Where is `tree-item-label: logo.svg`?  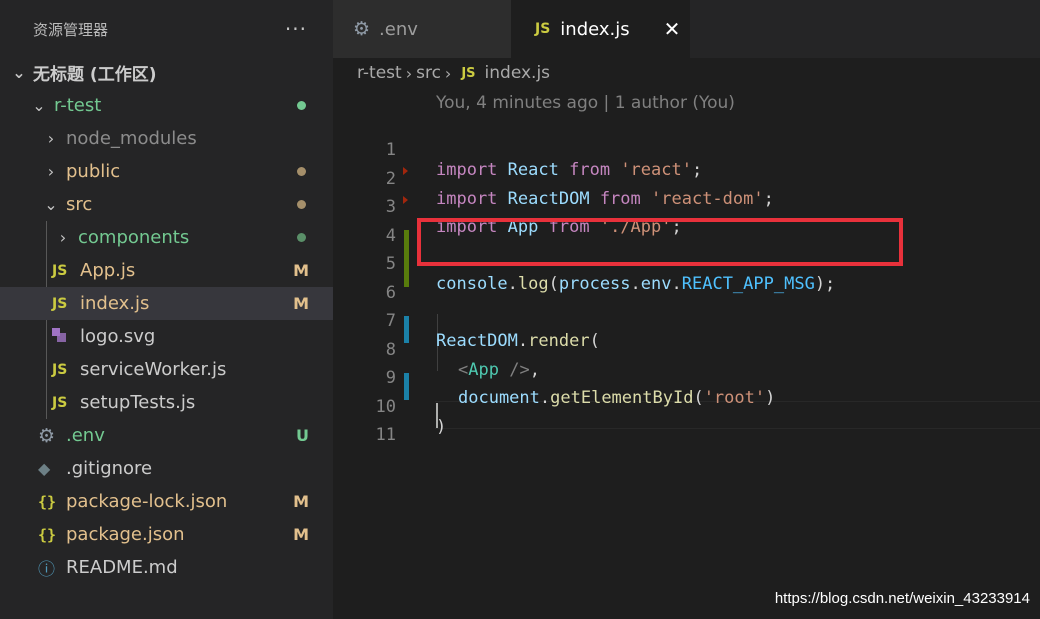
tree-item-label: logo.svg is located at coordinates (118, 336).